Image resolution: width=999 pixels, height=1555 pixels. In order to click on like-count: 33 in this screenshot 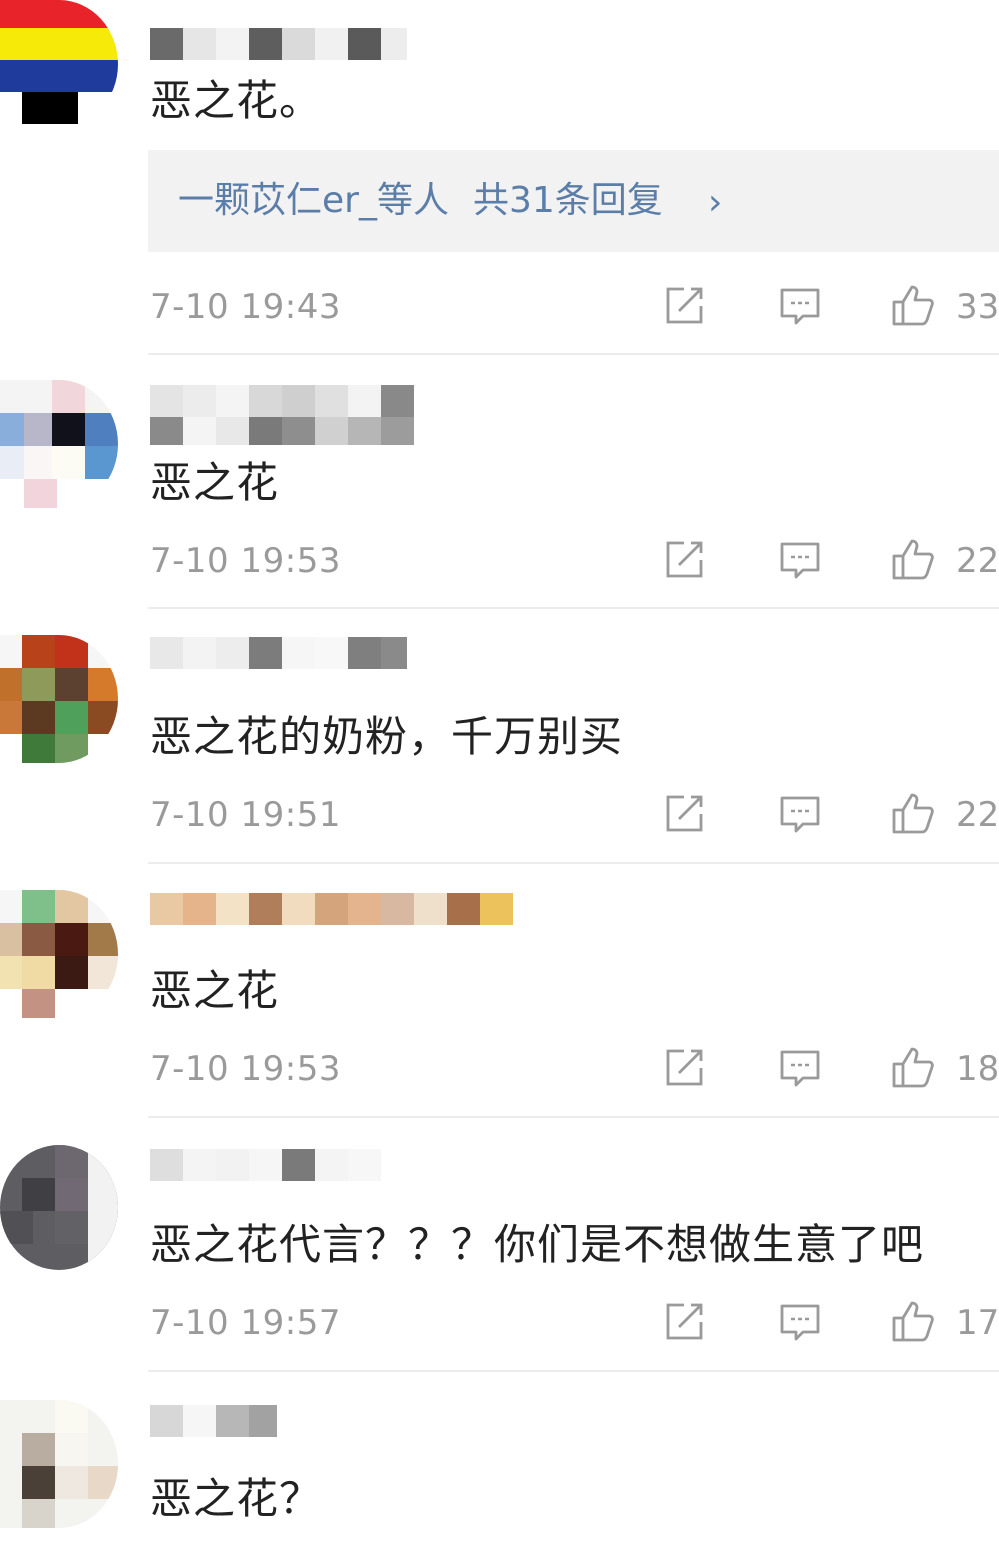, I will do `click(977, 307)`.